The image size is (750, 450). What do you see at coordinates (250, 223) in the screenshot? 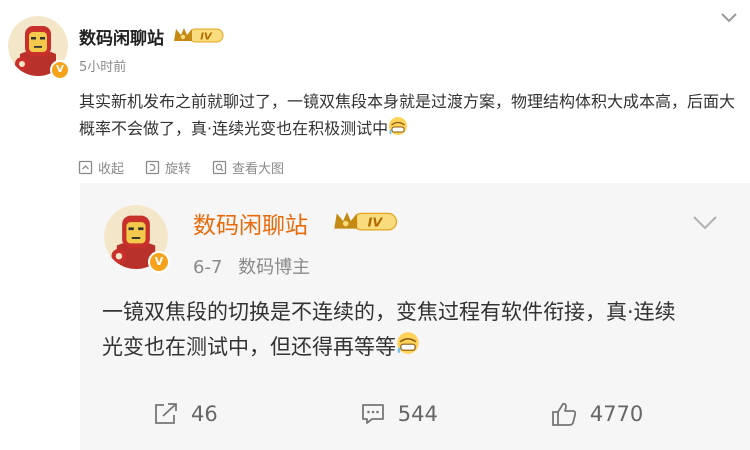
I see `repost-author-name: 数码闲聊站` at bounding box center [250, 223].